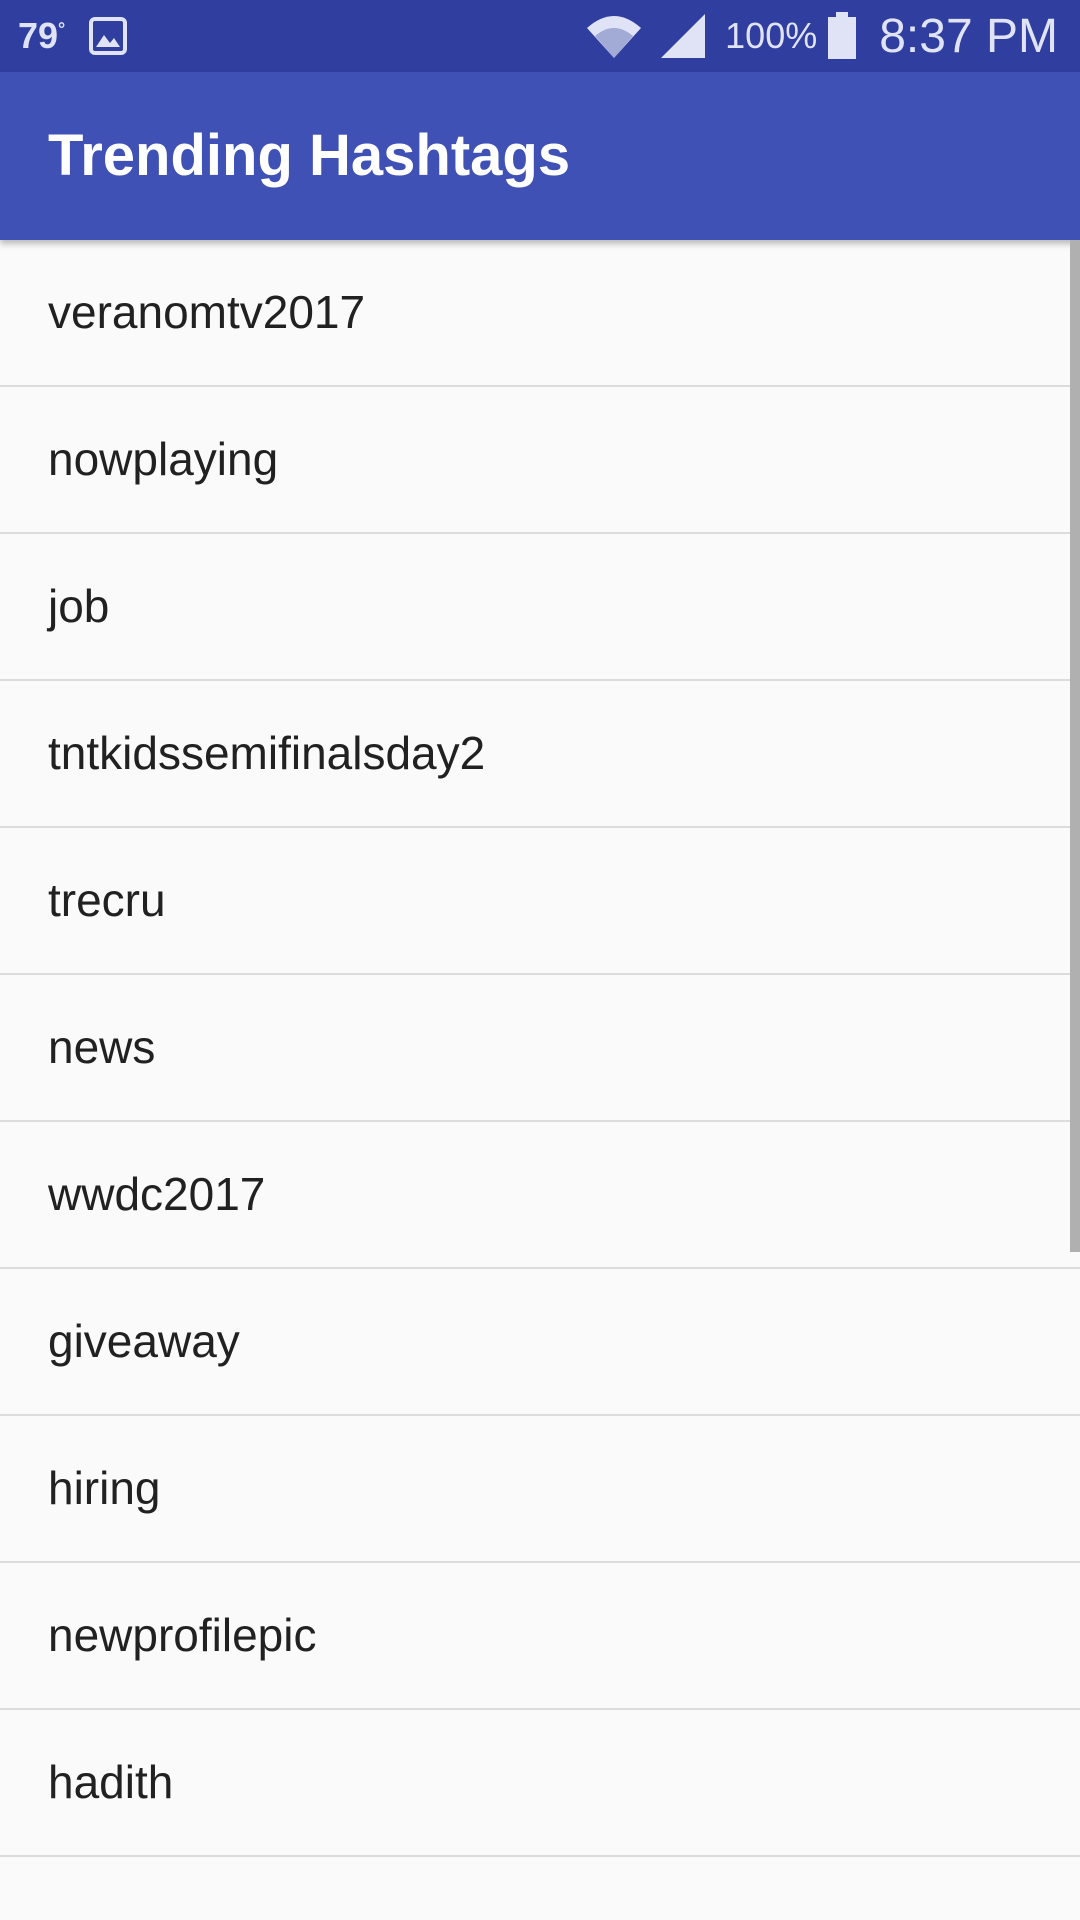  What do you see at coordinates (267, 753) in the screenshot?
I see `list-item-label: tntkidssemifinalsday2` at bounding box center [267, 753].